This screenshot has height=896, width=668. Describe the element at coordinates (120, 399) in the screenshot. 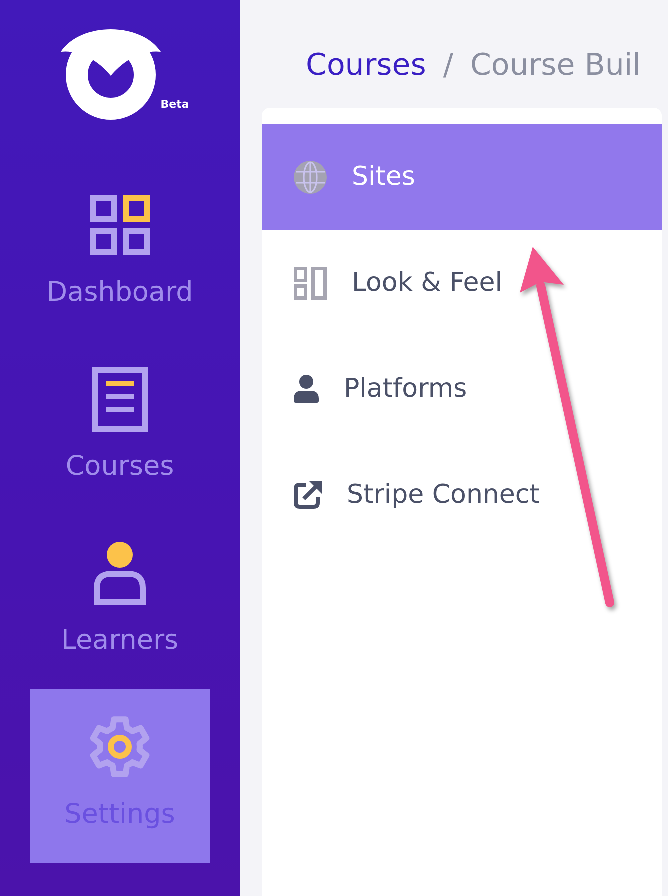

I see `document-icon` at that location.